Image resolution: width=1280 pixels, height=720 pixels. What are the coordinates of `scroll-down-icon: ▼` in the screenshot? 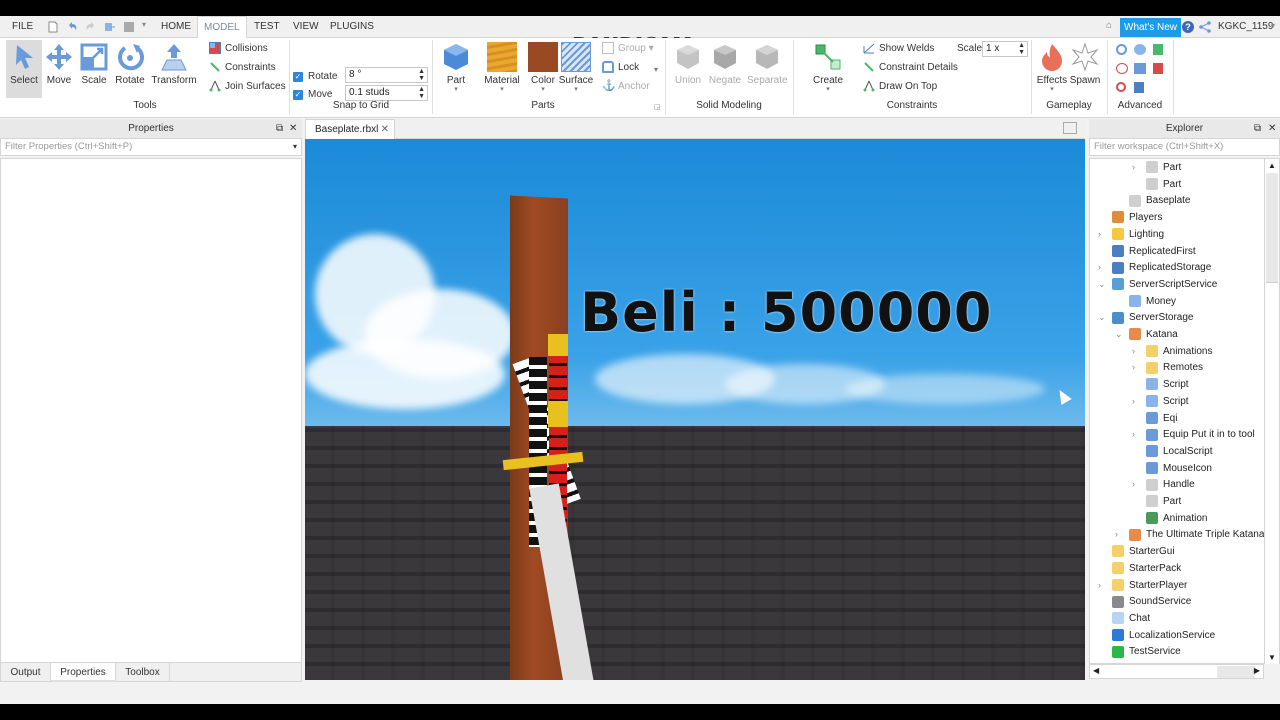 It's located at (1272, 657).